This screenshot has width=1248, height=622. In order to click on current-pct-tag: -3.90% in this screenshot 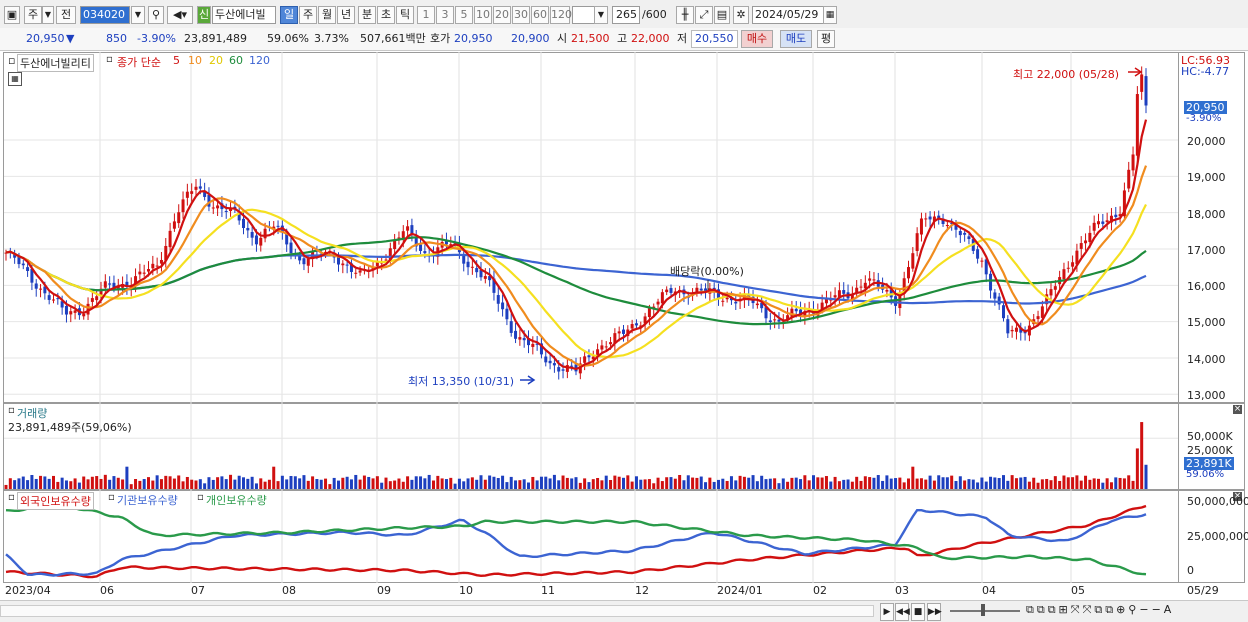, I will do `click(1204, 118)`.